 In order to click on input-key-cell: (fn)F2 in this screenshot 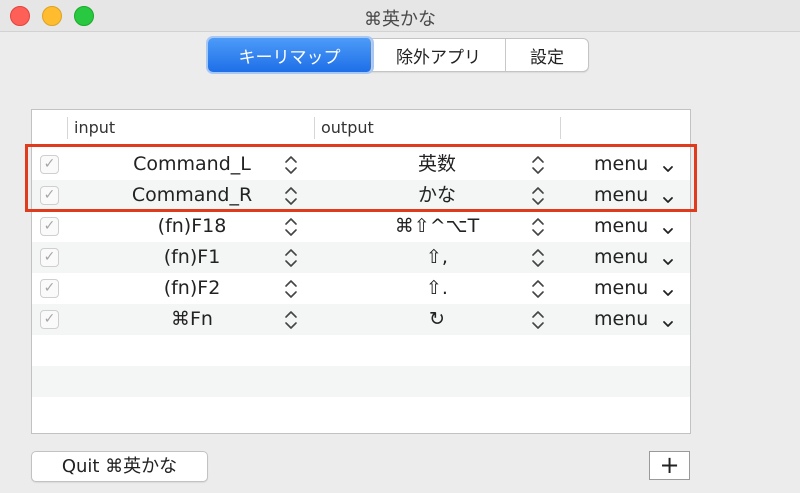, I will do `click(192, 288)`.